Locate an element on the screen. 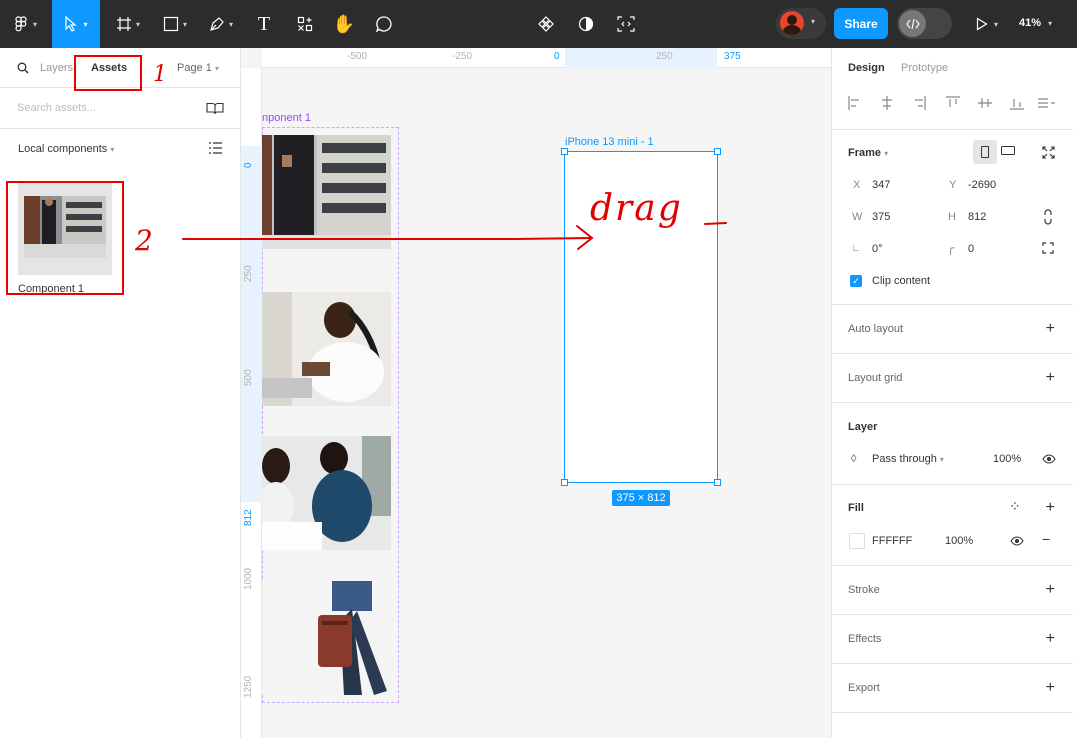 This screenshot has height=738, width=1077. step-1-label: 1 is located at coordinates (160, 74).